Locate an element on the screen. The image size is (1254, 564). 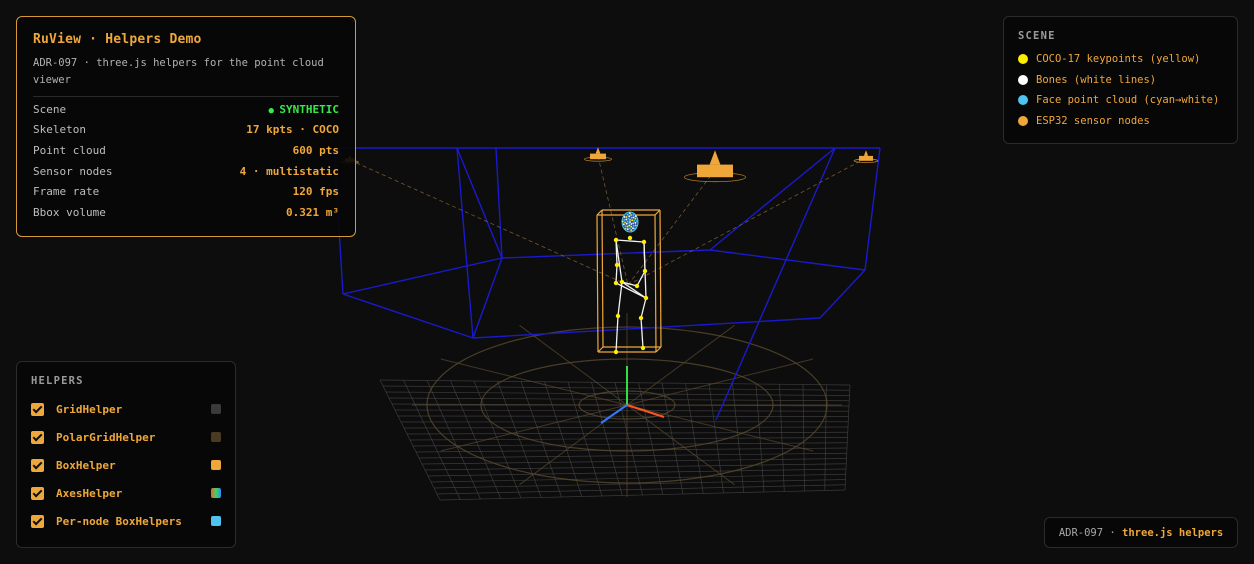
legend-label: ESP32 sensor nodes is located at coordinates (1093, 121).